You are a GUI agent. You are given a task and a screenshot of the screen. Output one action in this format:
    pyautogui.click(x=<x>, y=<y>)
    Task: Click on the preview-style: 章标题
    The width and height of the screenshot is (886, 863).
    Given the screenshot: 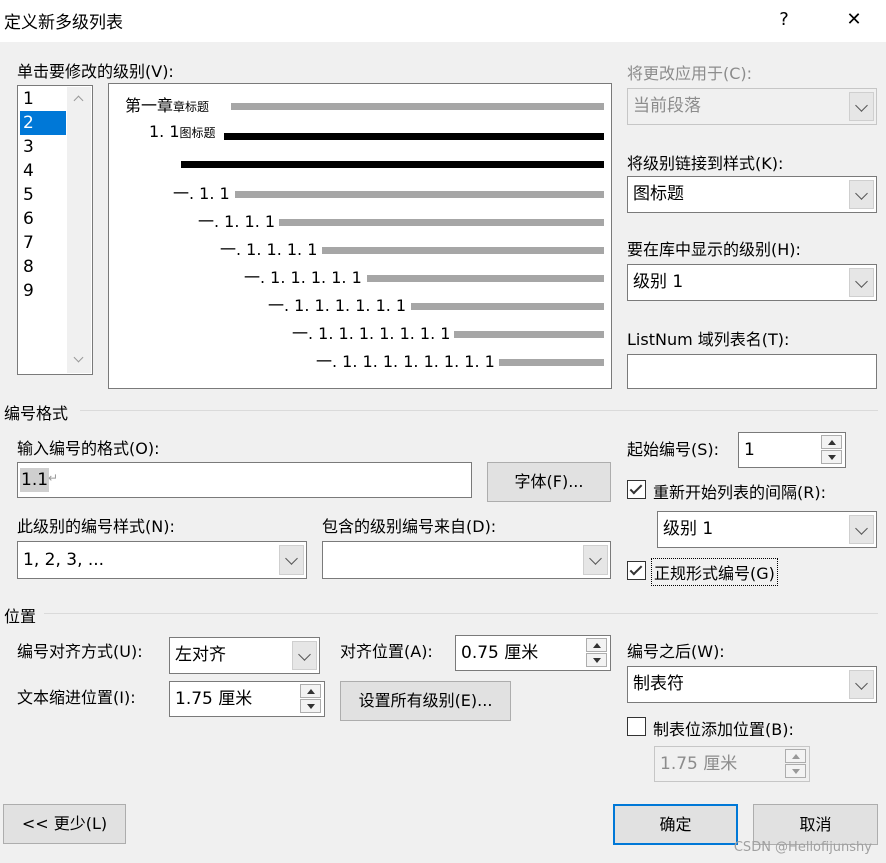 What is the action you would take?
    pyautogui.click(x=191, y=107)
    